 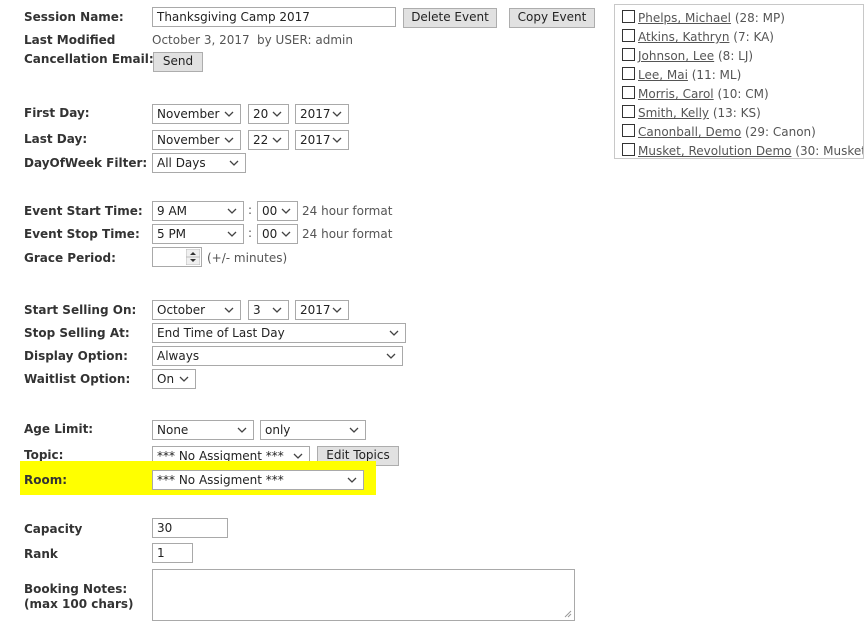 What do you see at coordinates (261, 140) in the screenshot?
I see `last-day-day-value: 22` at bounding box center [261, 140].